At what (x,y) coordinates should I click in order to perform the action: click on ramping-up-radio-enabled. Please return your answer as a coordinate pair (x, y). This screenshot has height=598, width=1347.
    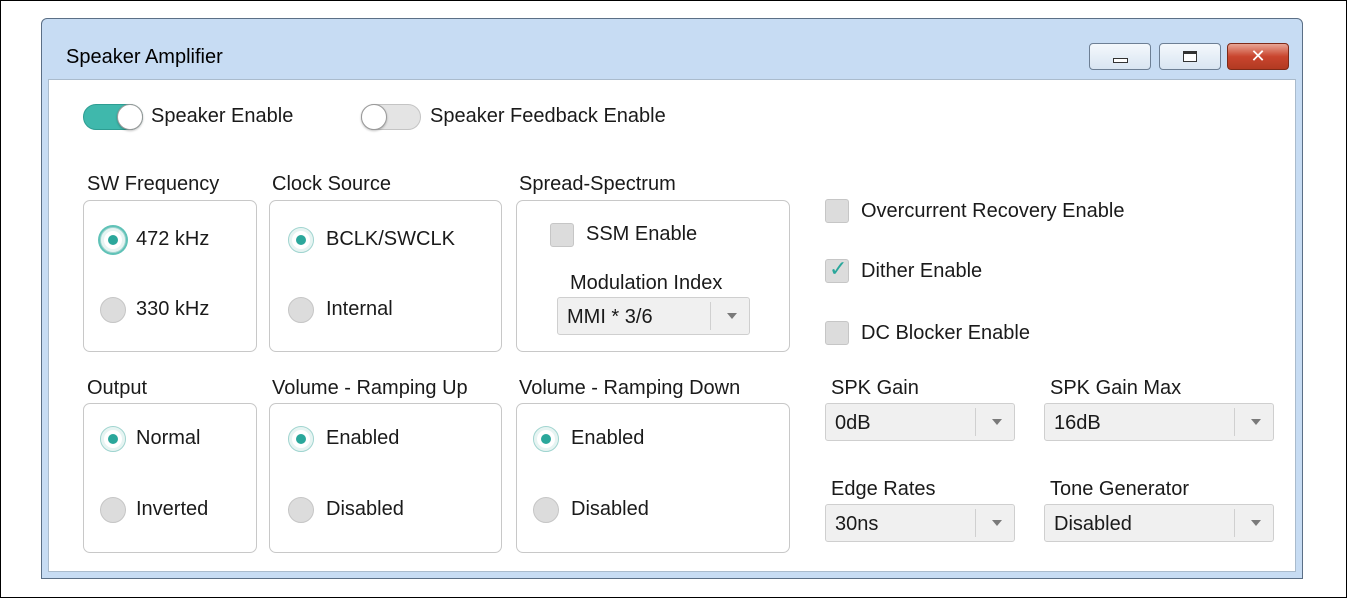
    Looking at the image, I should click on (301, 439).